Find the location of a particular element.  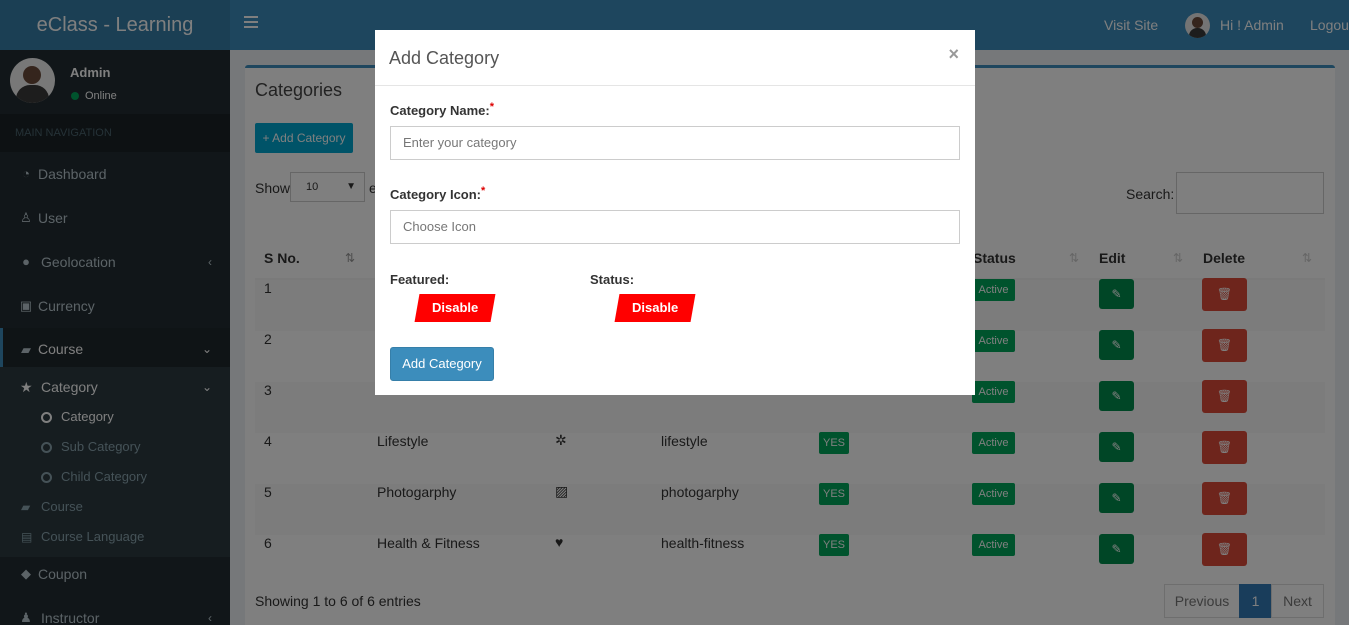

status-toggle: Disable is located at coordinates (655, 308).